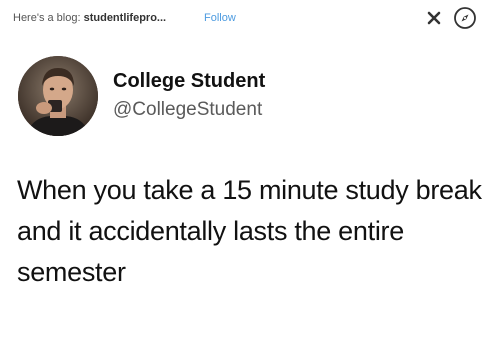  Describe the element at coordinates (189, 81) in the screenshot. I see `display-name: College Student` at that location.